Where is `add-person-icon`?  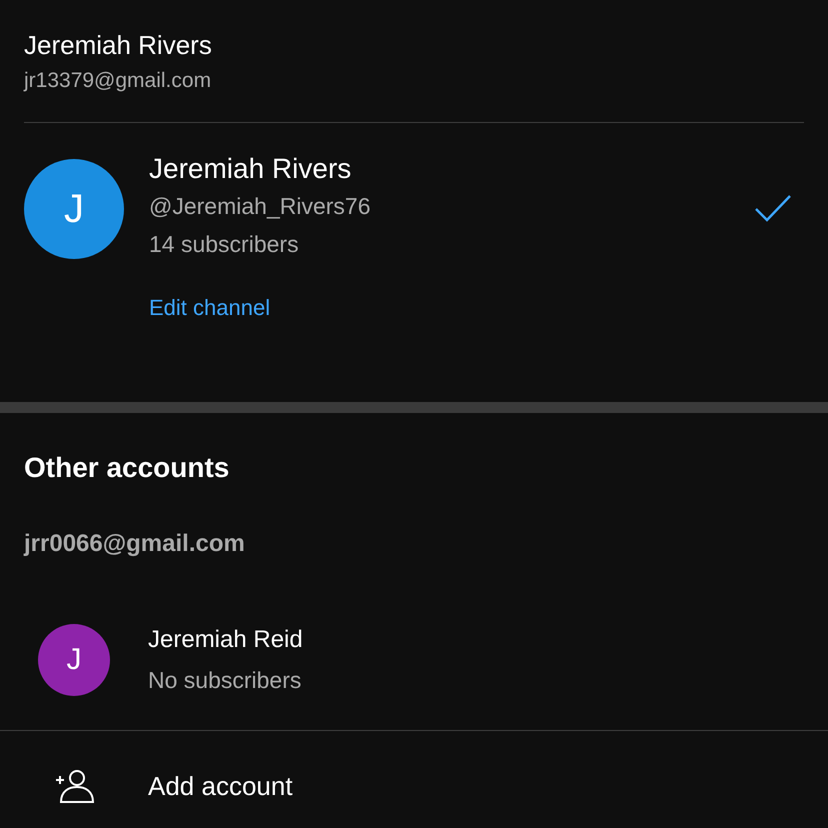
add-person-icon is located at coordinates (76, 786).